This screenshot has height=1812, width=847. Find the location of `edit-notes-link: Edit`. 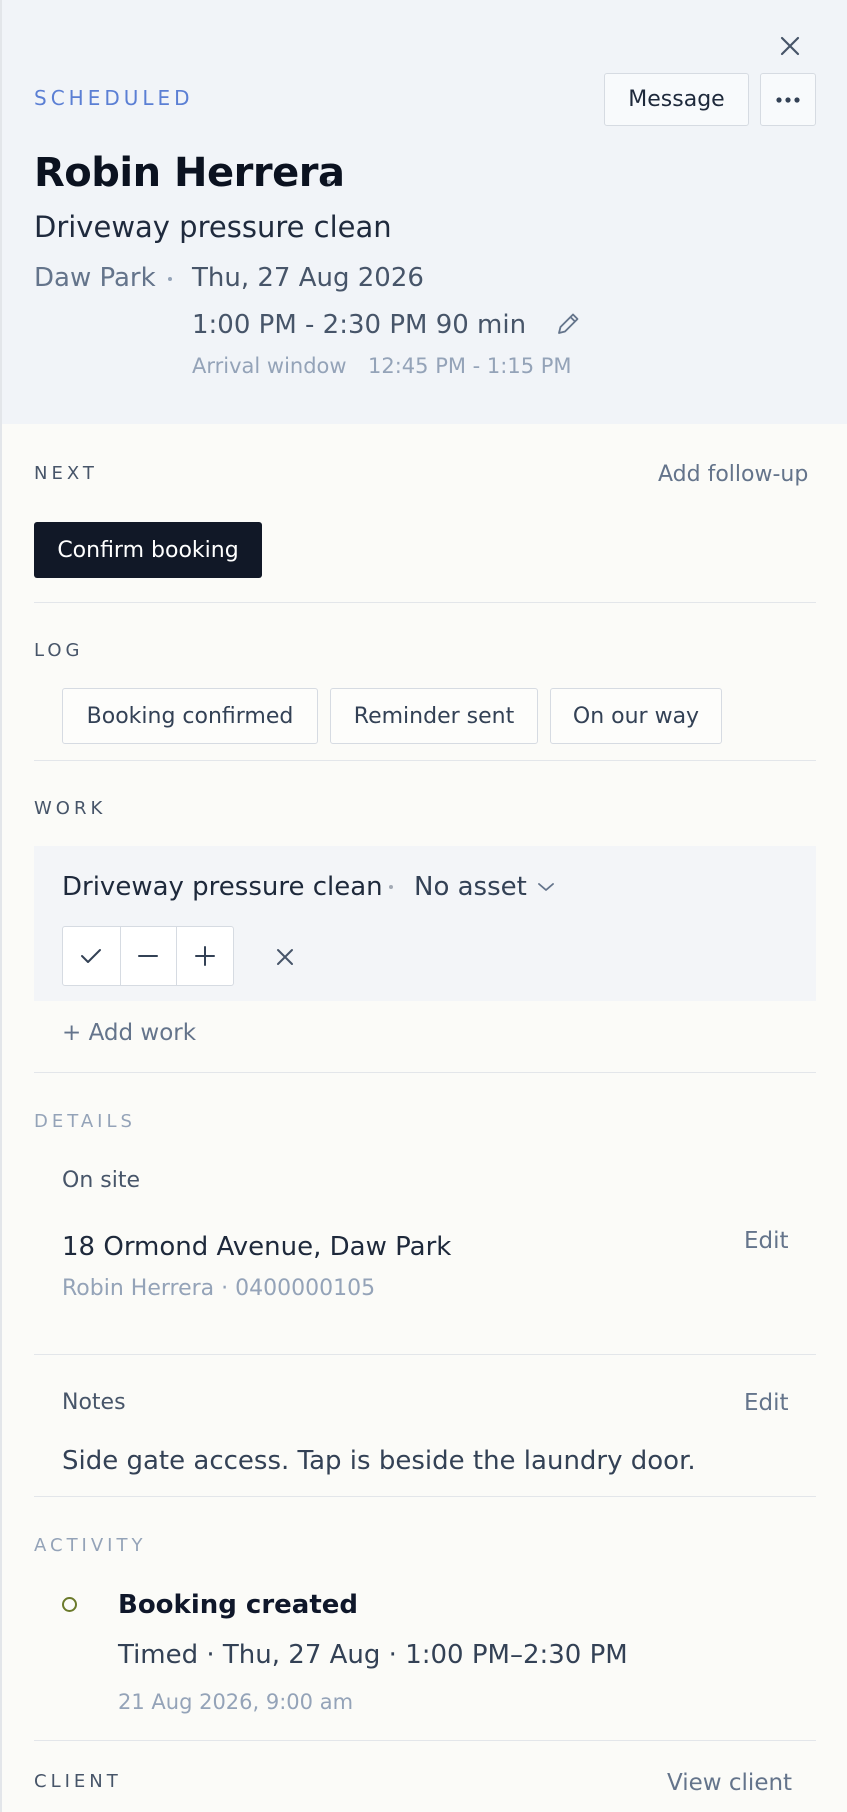

edit-notes-link: Edit is located at coordinates (766, 1403).